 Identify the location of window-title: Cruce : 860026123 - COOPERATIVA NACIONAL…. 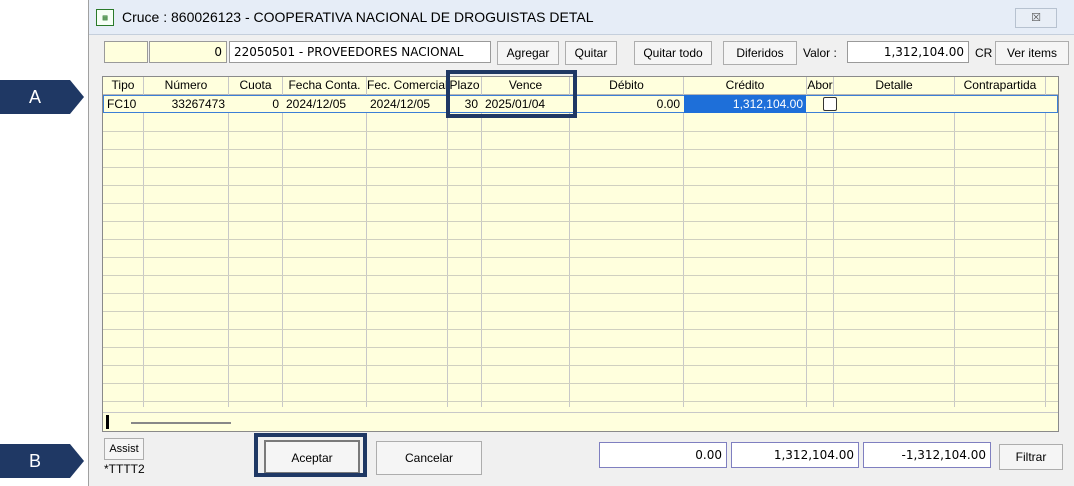
(358, 17).